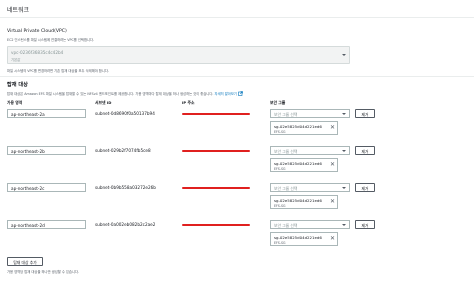 The width and height of the screenshot is (474, 282). I want to click on column-header-az: 가용 영역, so click(15, 102).